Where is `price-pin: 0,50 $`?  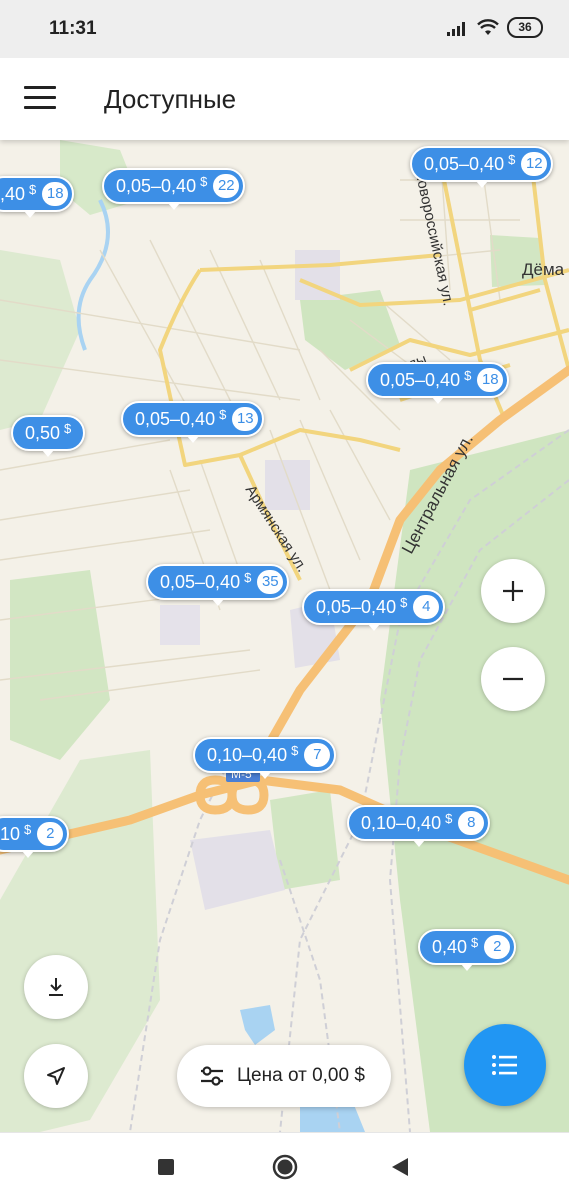 price-pin: 0,50 $ is located at coordinates (48, 436).